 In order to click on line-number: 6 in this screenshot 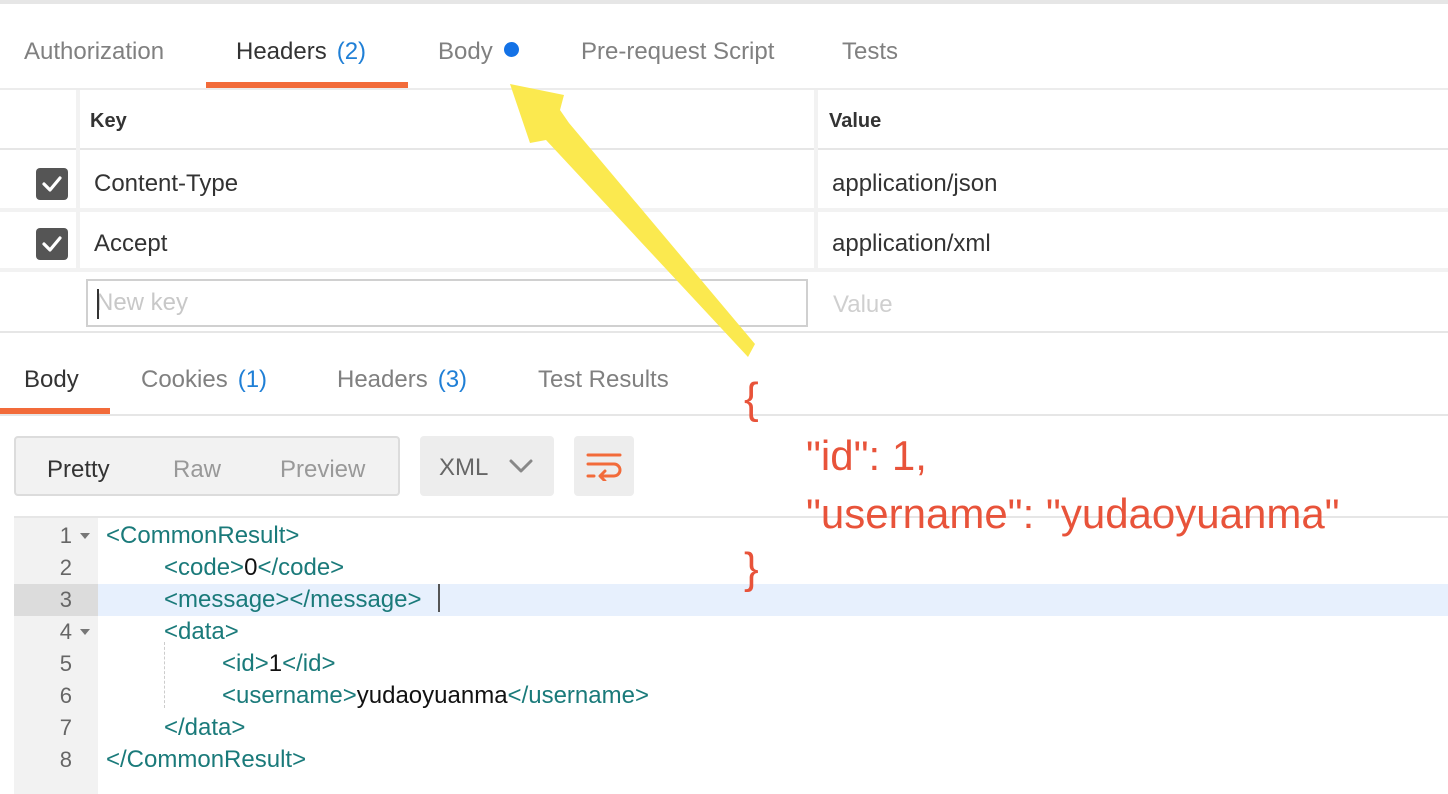, I will do `click(65, 695)`.